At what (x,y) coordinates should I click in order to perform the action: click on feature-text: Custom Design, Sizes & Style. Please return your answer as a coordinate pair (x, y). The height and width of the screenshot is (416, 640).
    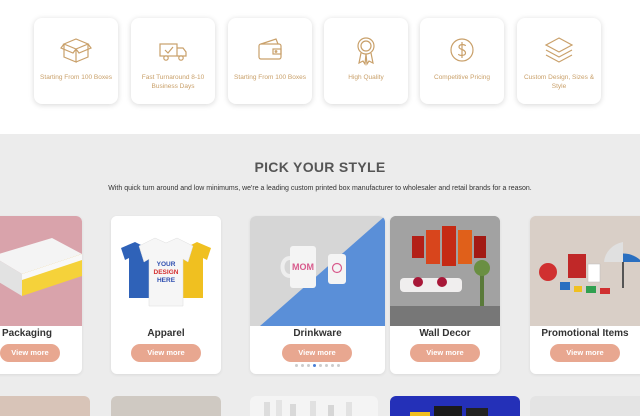
    Looking at the image, I should click on (559, 82).